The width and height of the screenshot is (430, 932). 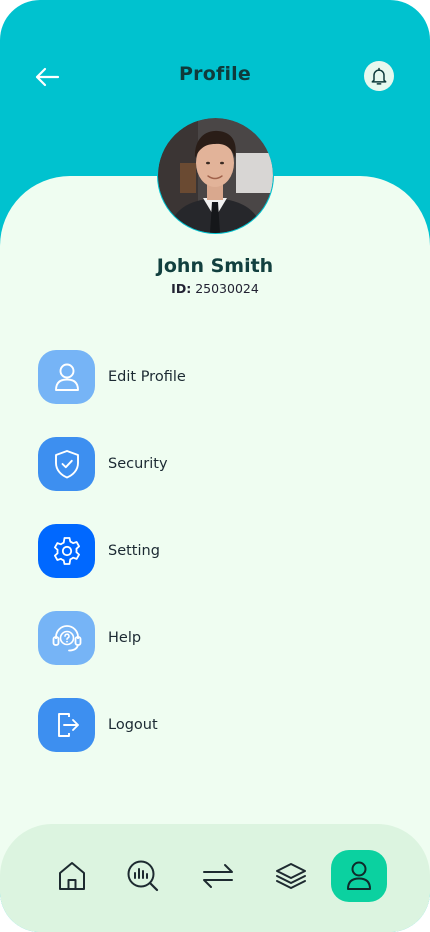 I want to click on profile-photo, so click(x=215, y=175).